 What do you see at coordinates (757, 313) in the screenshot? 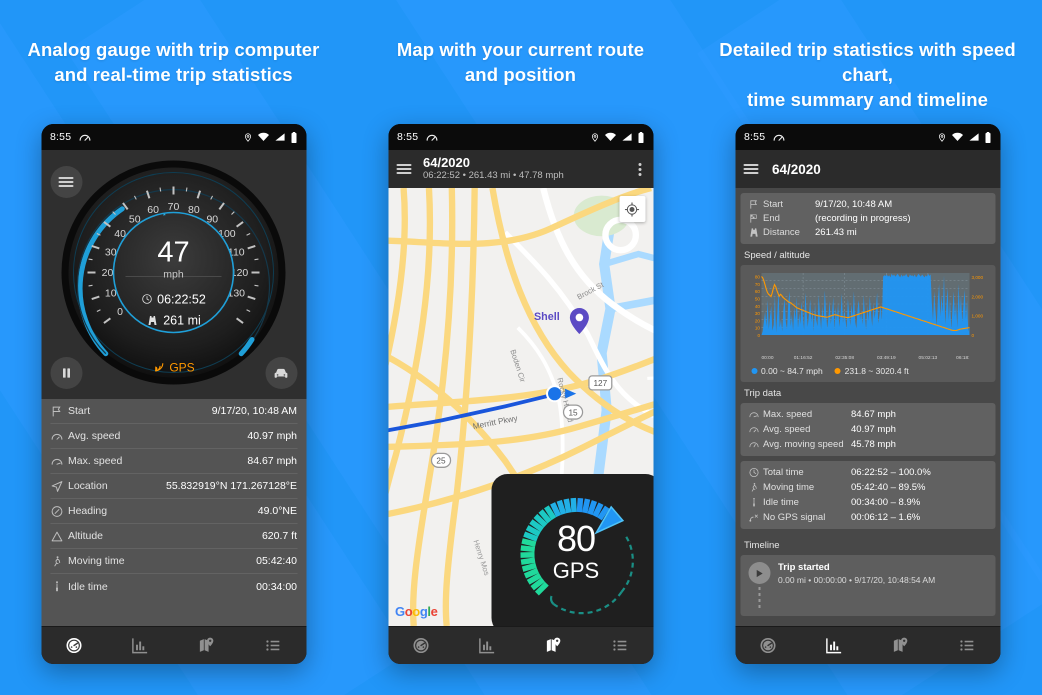
I see `svg-text: 30` at bounding box center [757, 313].